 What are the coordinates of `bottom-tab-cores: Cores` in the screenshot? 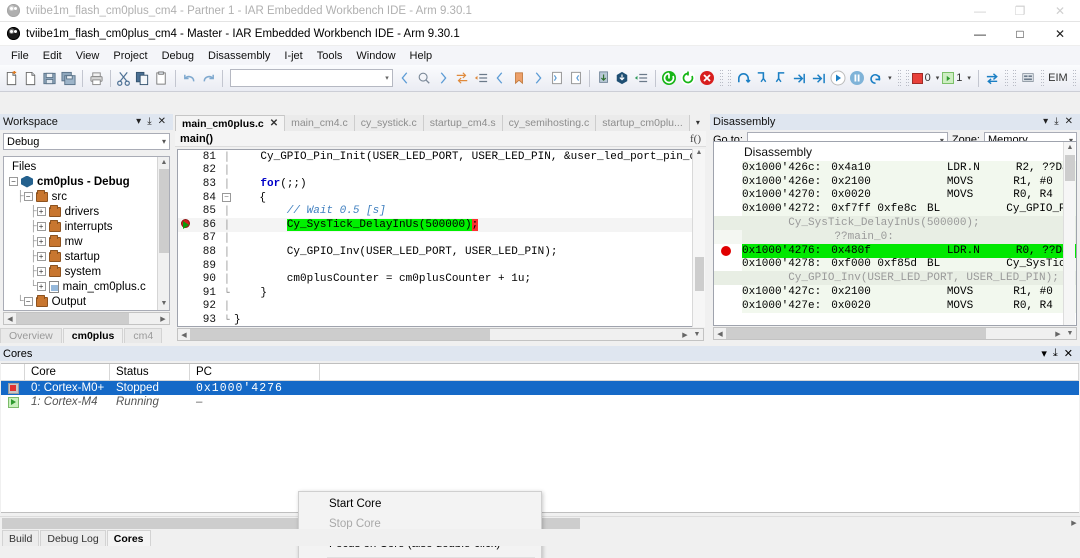 It's located at (128, 538).